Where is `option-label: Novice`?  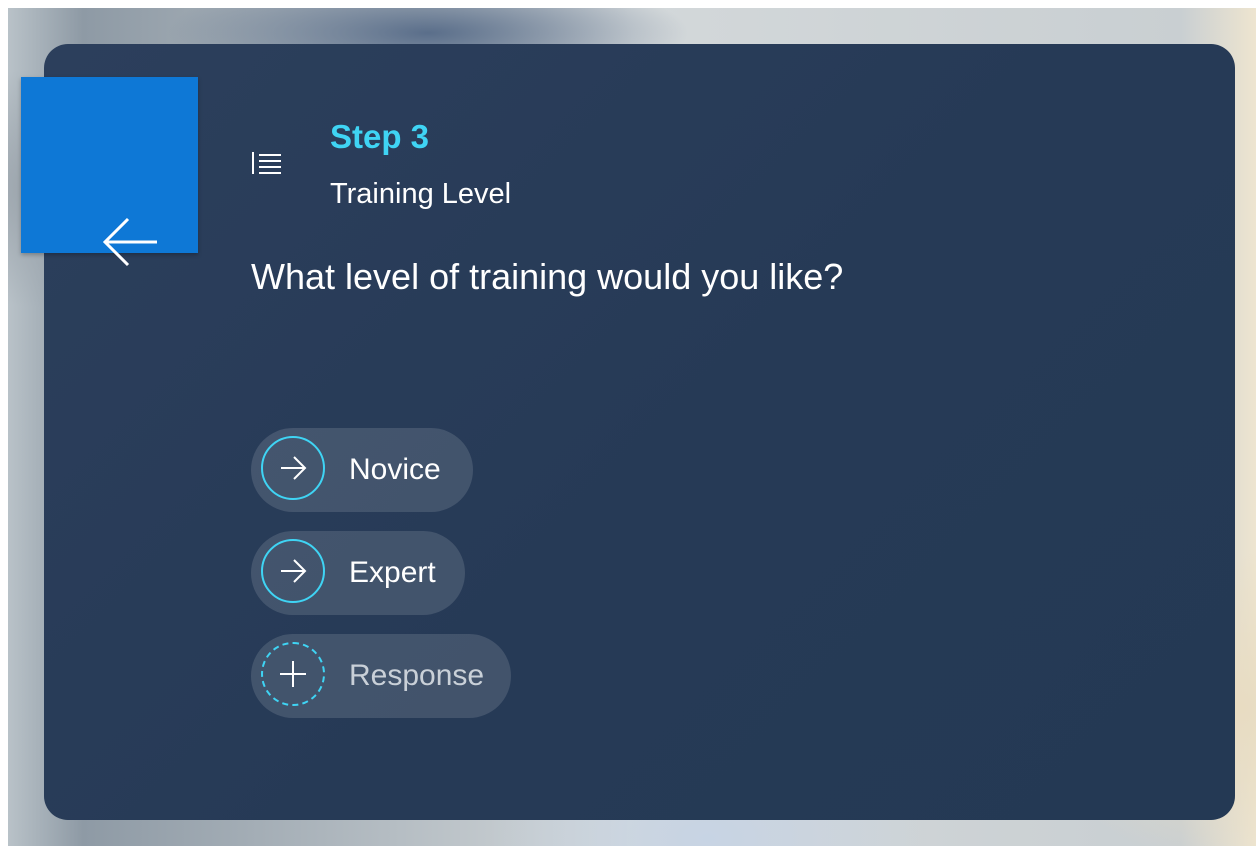
option-label: Novice is located at coordinates (395, 469).